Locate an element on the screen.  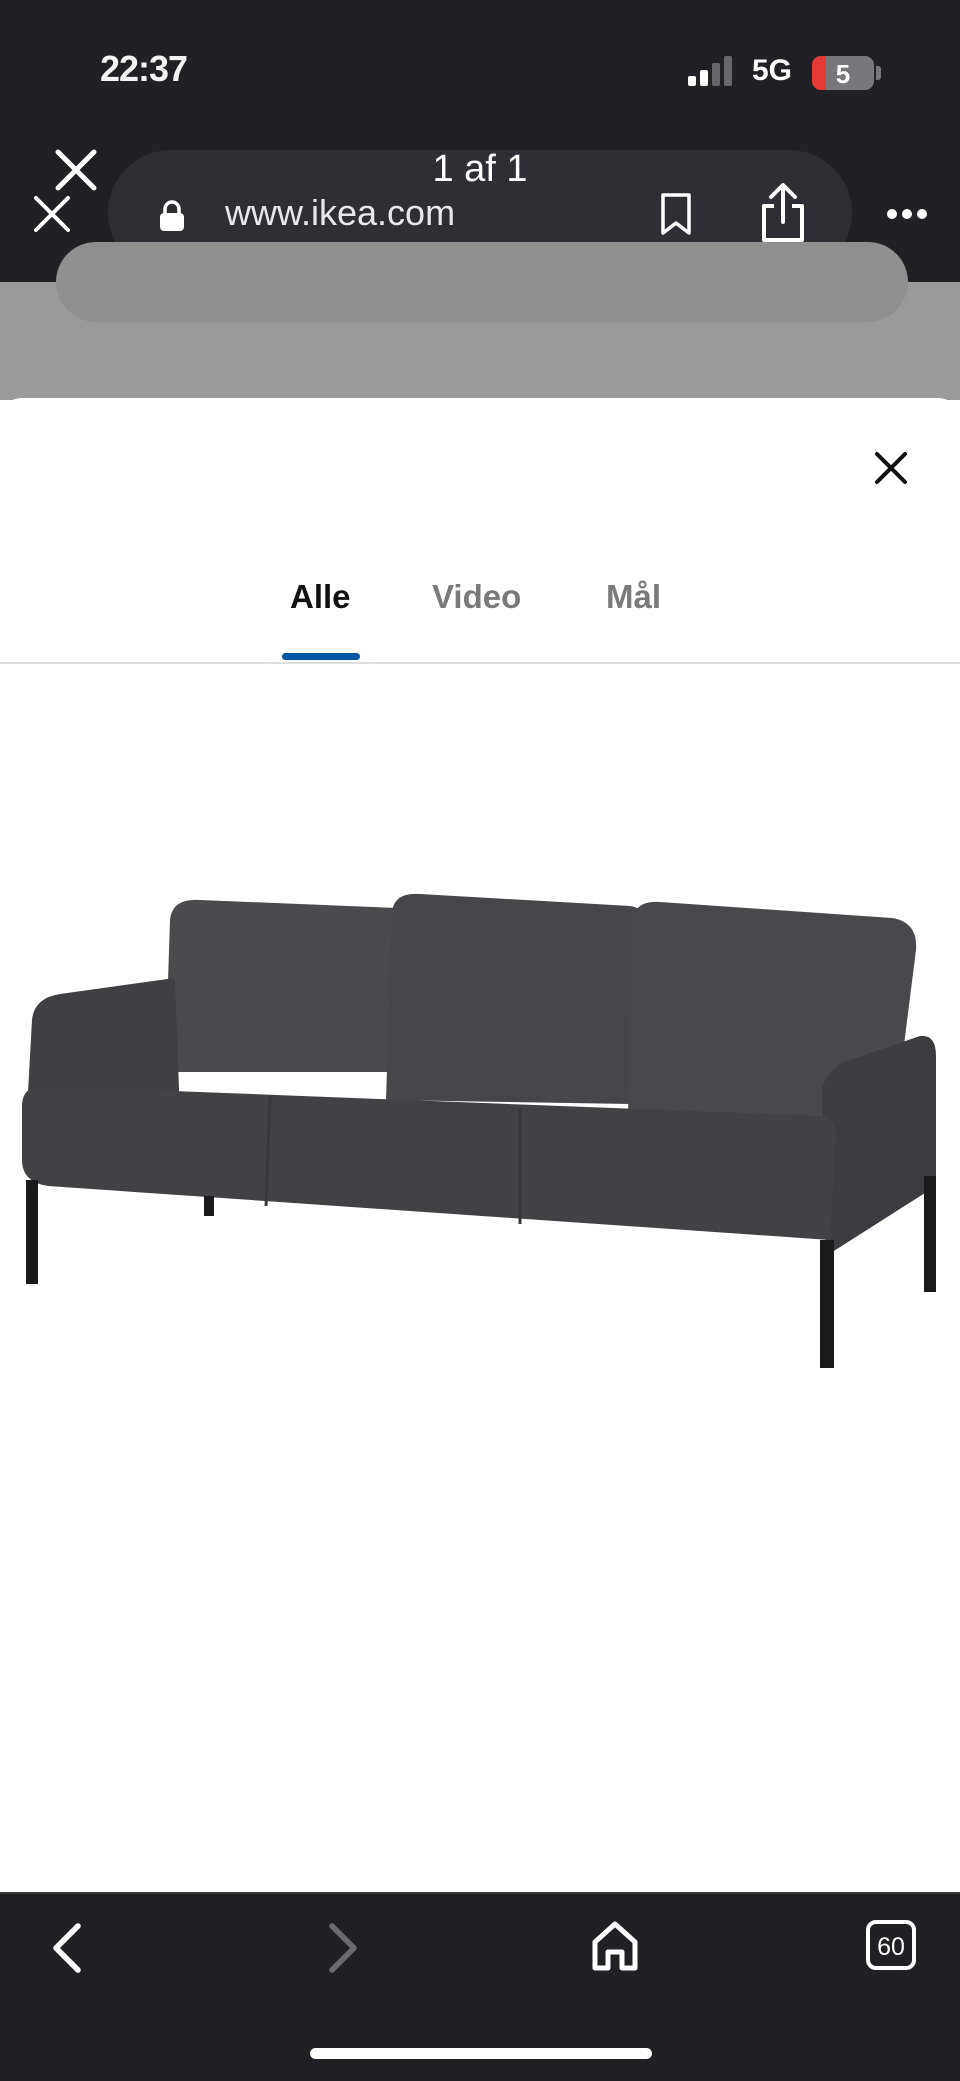
network-label: 5G is located at coordinates (772, 70).